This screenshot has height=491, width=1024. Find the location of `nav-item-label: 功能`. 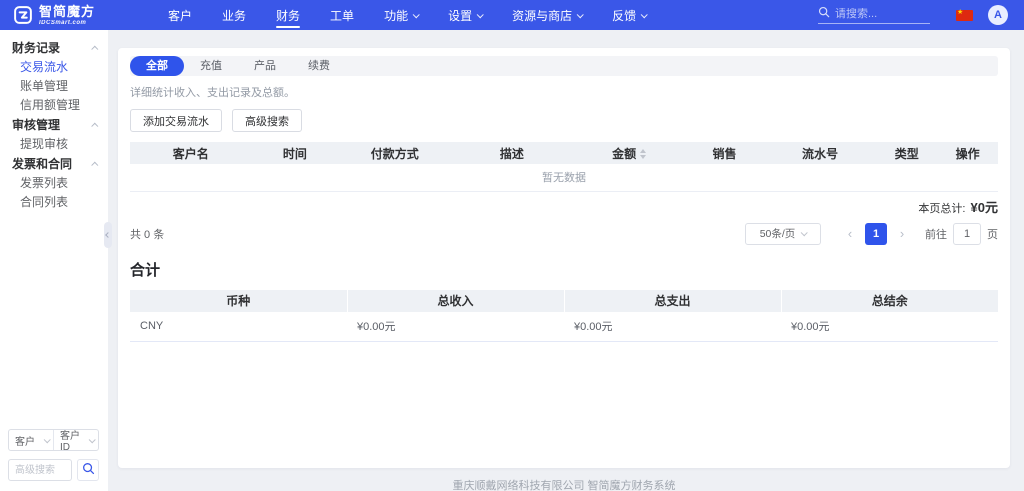

nav-item-label: 功能 is located at coordinates (396, 15).